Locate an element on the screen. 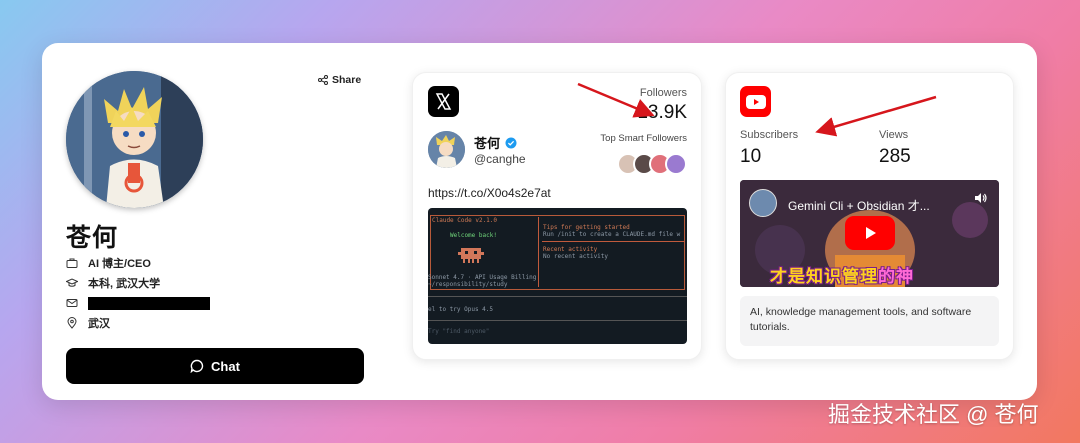  info-row-location: 武汉 is located at coordinates (138, 323).